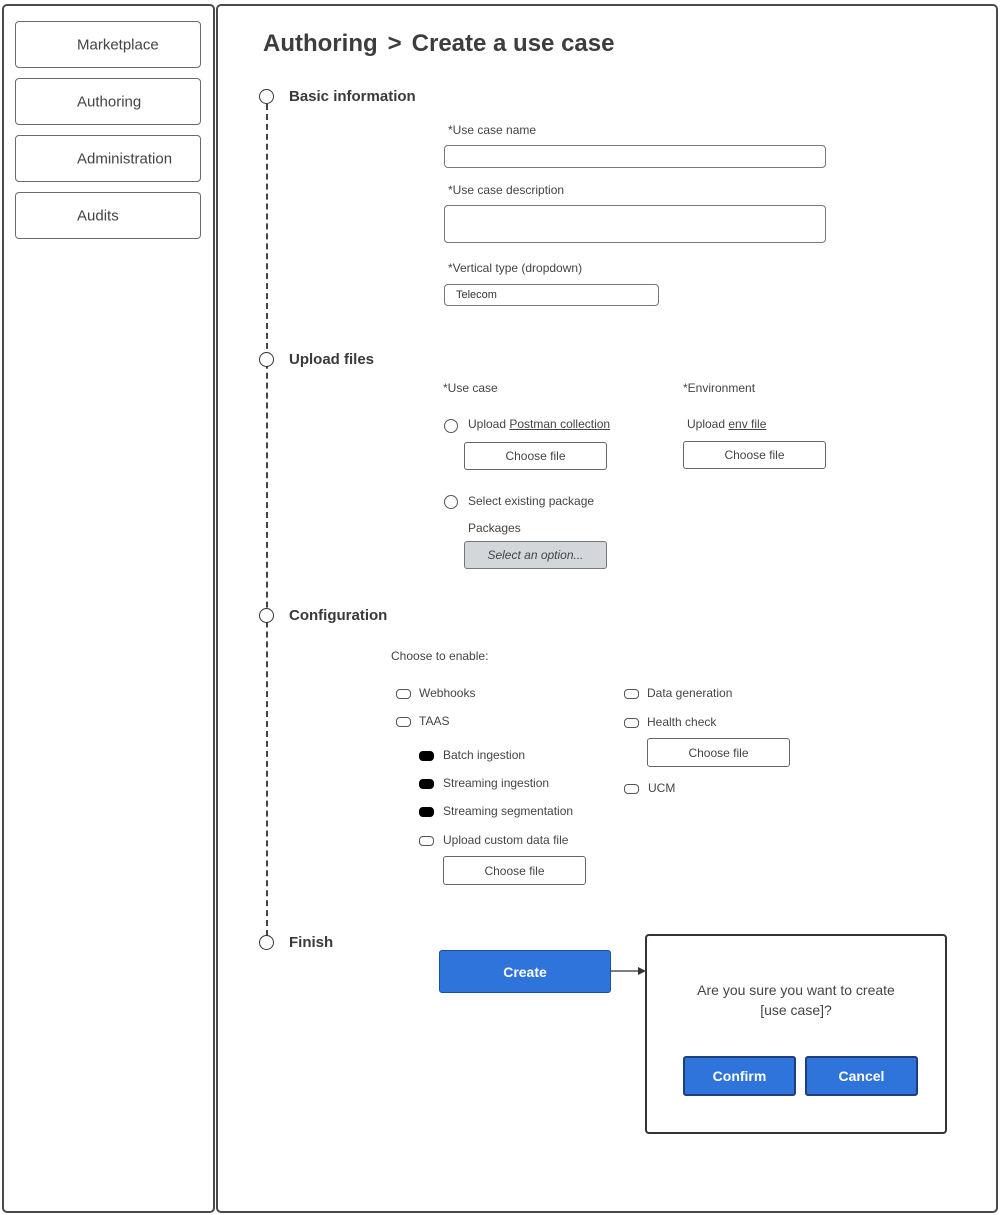 The image size is (1000, 1215). I want to click on use-case-upload-heading: *Use case, so click(470, 388).